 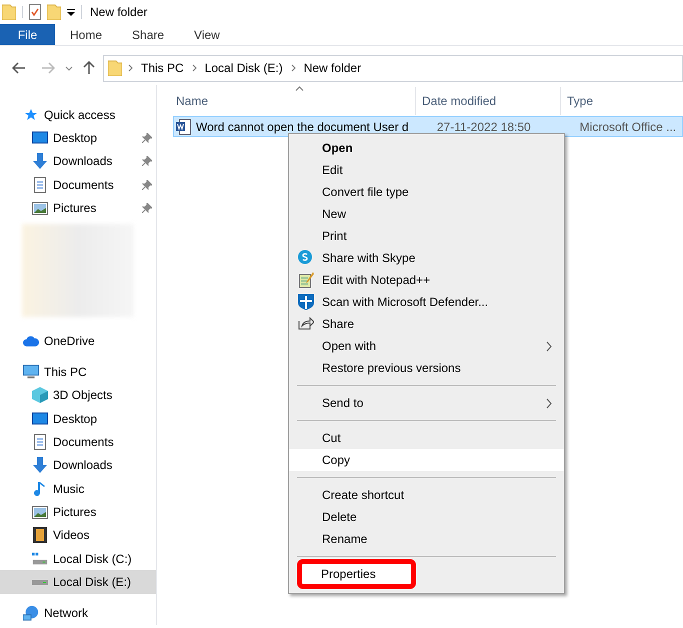 What do you see at coordinates (78, 488) in the screenshot?
I see `sidebar-item: Music` at bounding box center [78, 488].